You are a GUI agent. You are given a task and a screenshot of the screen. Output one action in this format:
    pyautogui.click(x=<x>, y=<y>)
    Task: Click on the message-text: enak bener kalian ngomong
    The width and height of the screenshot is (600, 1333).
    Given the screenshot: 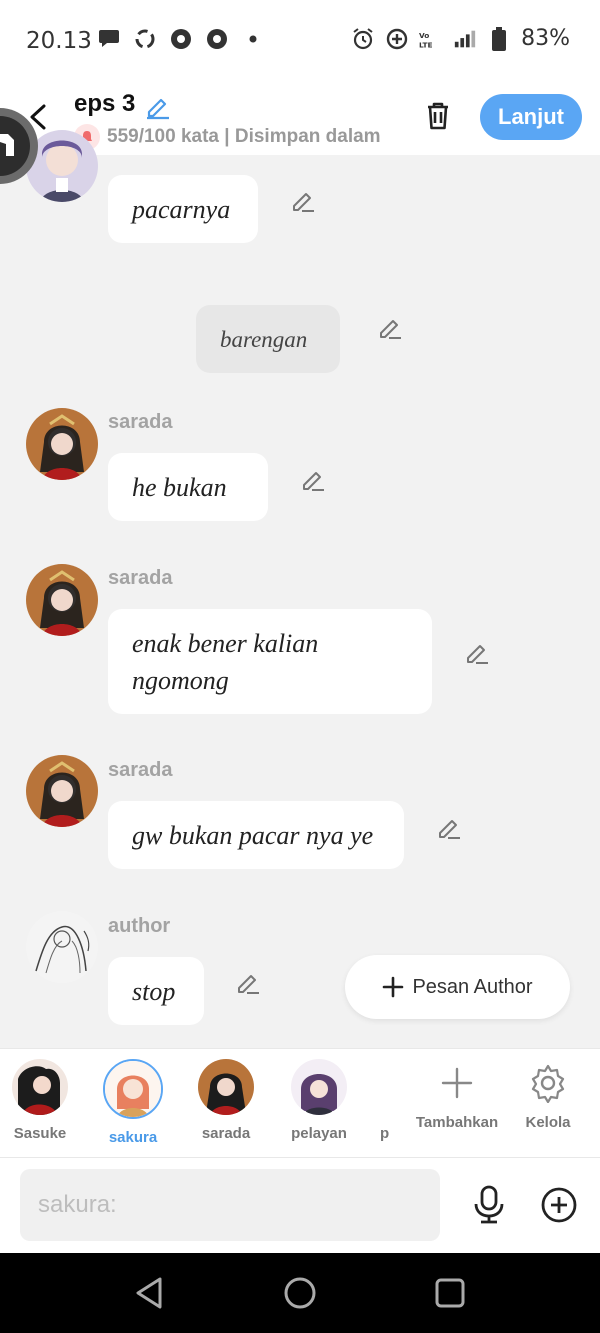 What is the action you would take?
    pyautogui.click(x=225, y=661)
    